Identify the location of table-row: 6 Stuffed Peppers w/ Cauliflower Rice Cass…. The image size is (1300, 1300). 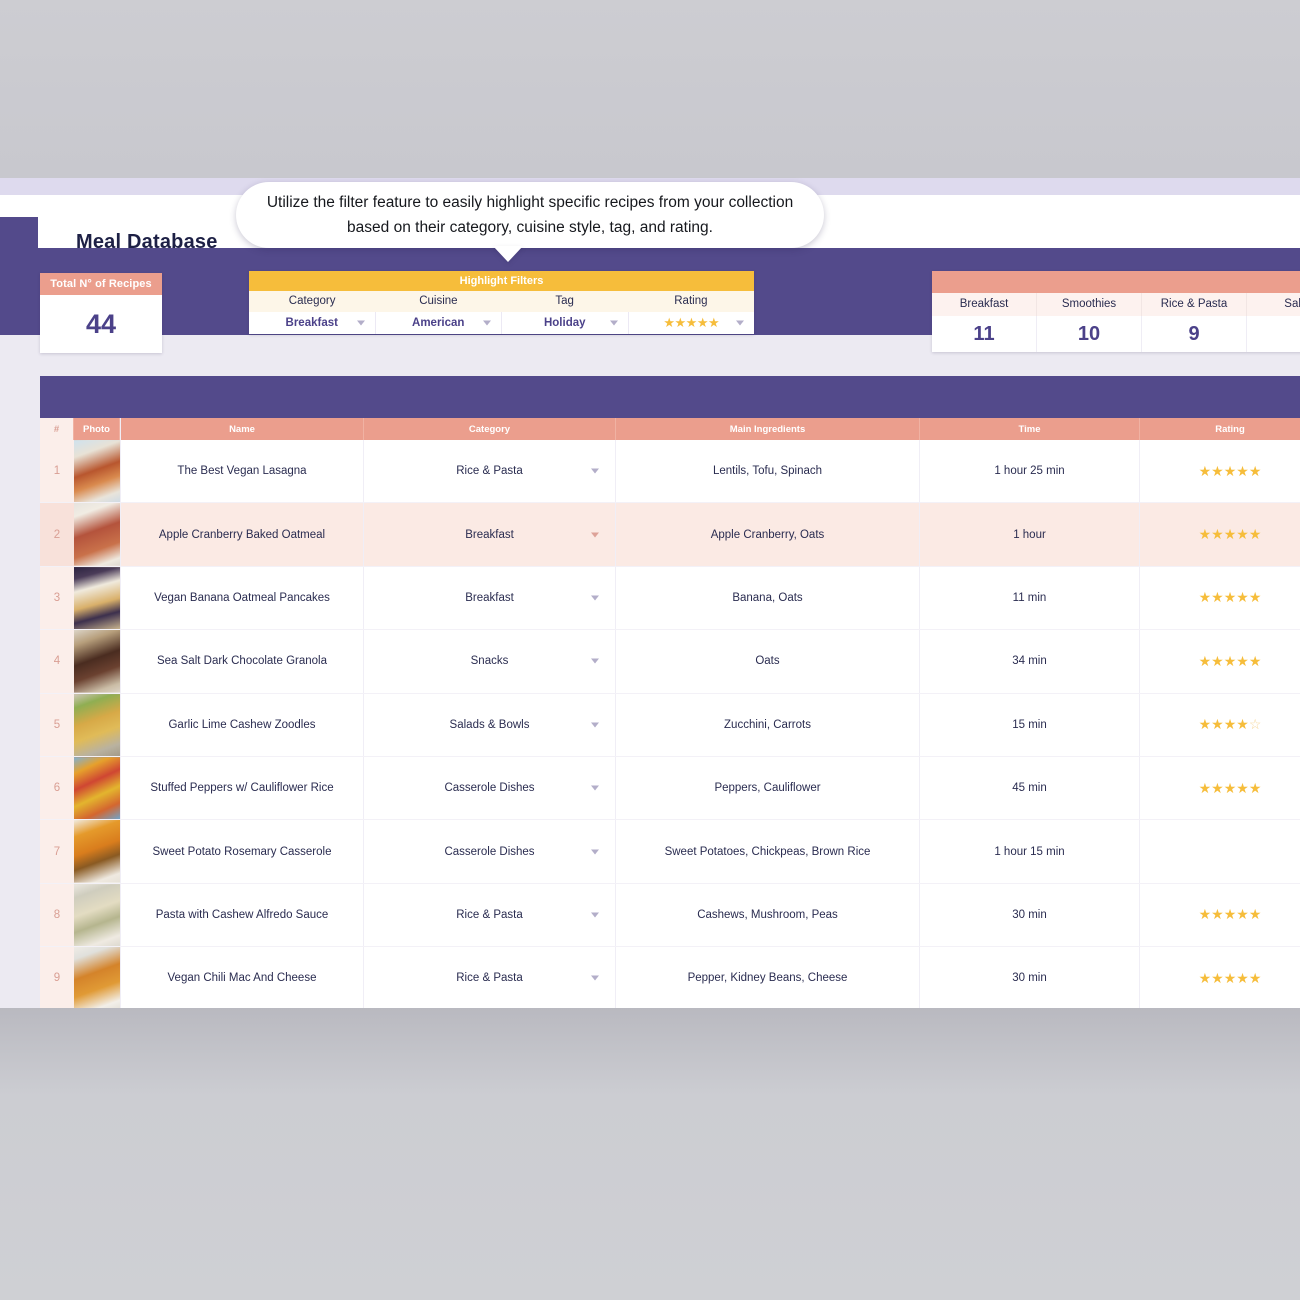
(670, 788).